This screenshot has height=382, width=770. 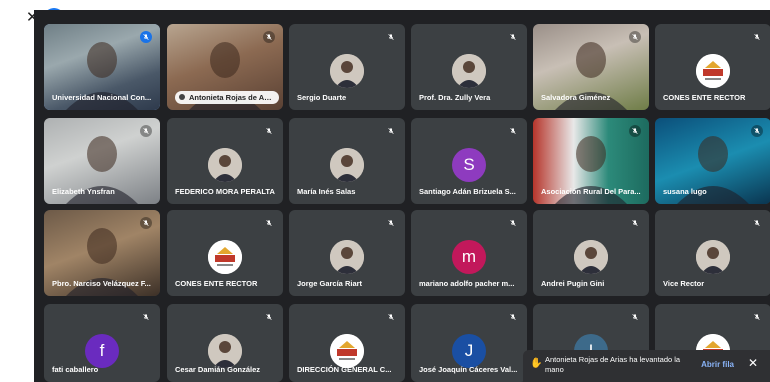 What do you see at coordinates (83, 191) in the screenshot?
I see `participant-name: Elizabeth Ynsfran` at bounding box center [83, 191].